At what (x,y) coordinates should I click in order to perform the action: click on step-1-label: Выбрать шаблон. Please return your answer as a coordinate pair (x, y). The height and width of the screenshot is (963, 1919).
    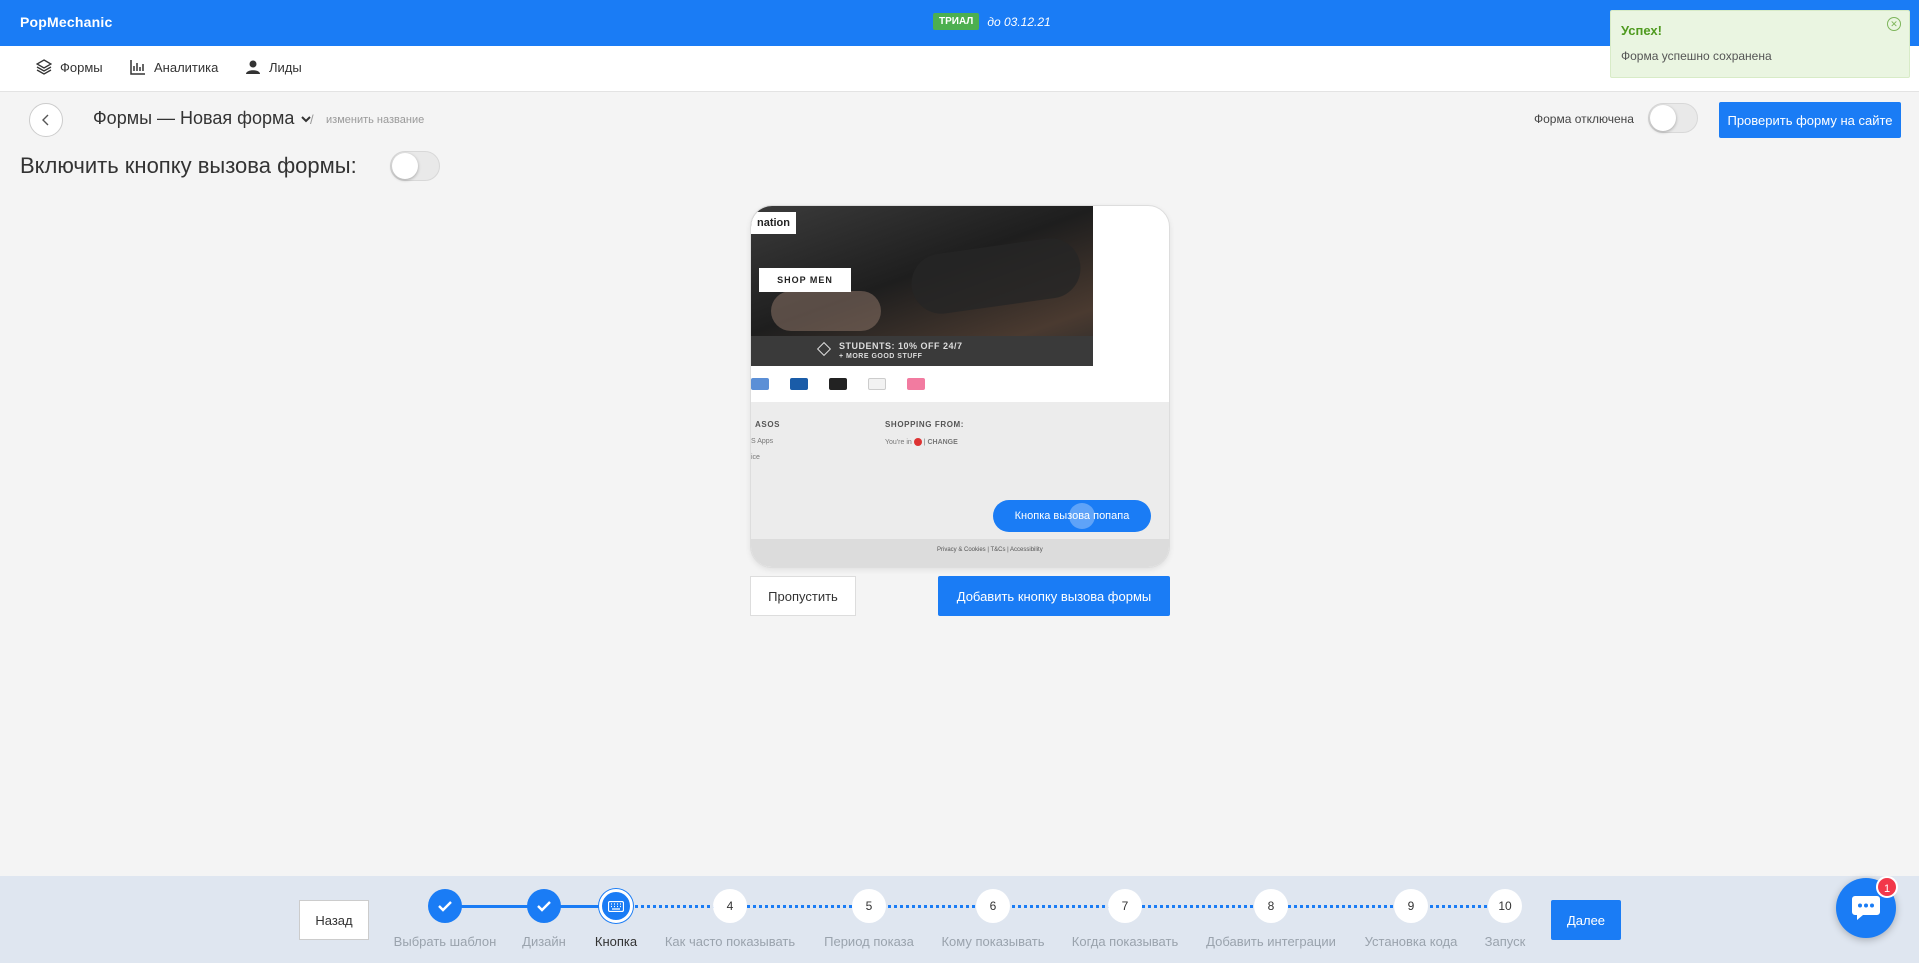
    Looking at the image, I should click on (445, 941).